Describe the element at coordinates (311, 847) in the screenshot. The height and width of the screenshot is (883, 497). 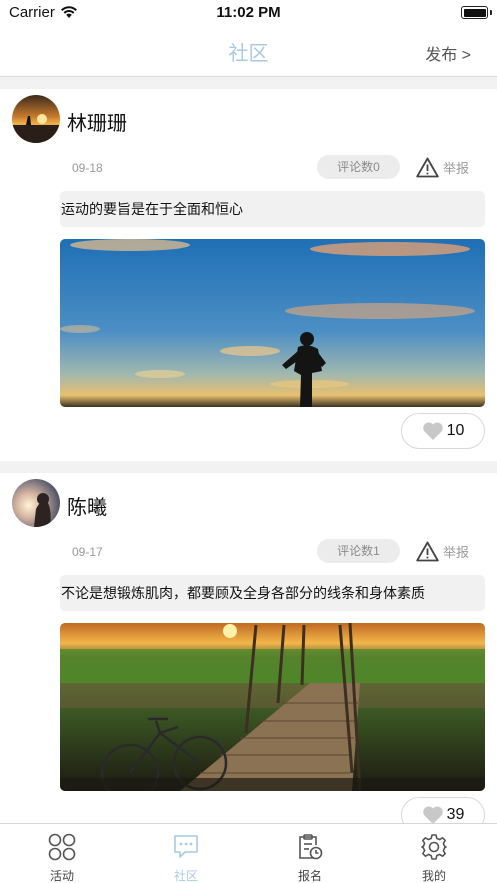
I see `clipboard-clock-icon` at that location.